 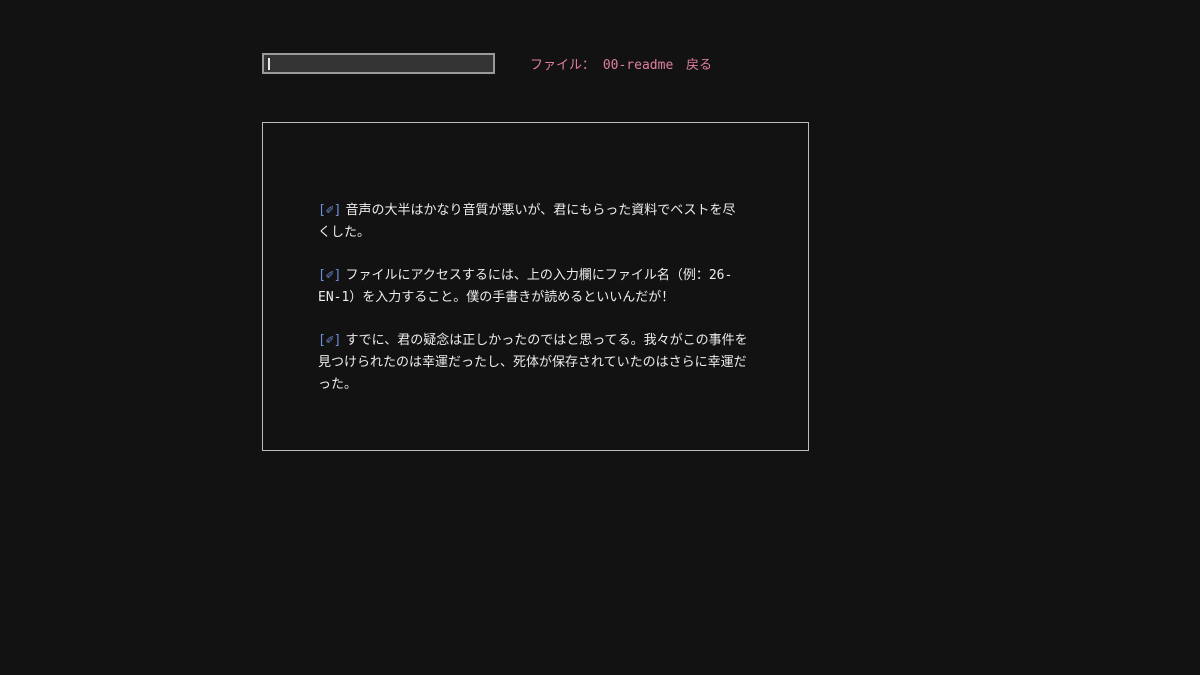 I want to click on message-item: [✐] 音声の大半はかなり音質が悪いが、君にもらった資料でベストを尽くした。, so click(x=533, y=222).